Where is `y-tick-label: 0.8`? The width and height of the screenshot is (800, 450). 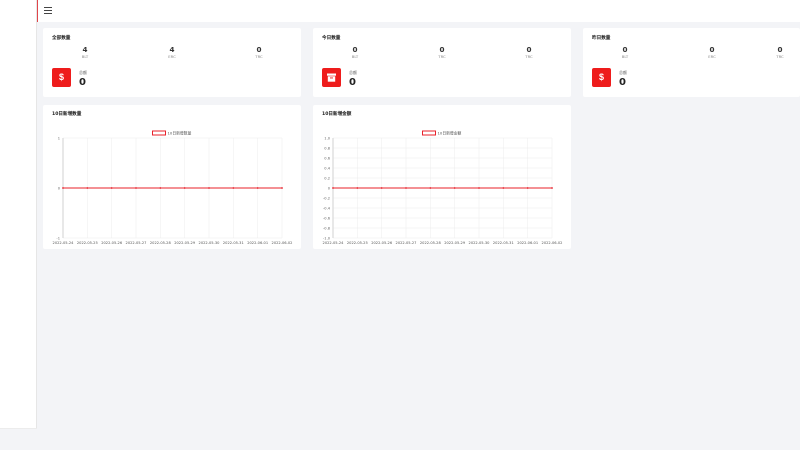
y-tick-label: 0.8 is located at coordinates (327, 148).